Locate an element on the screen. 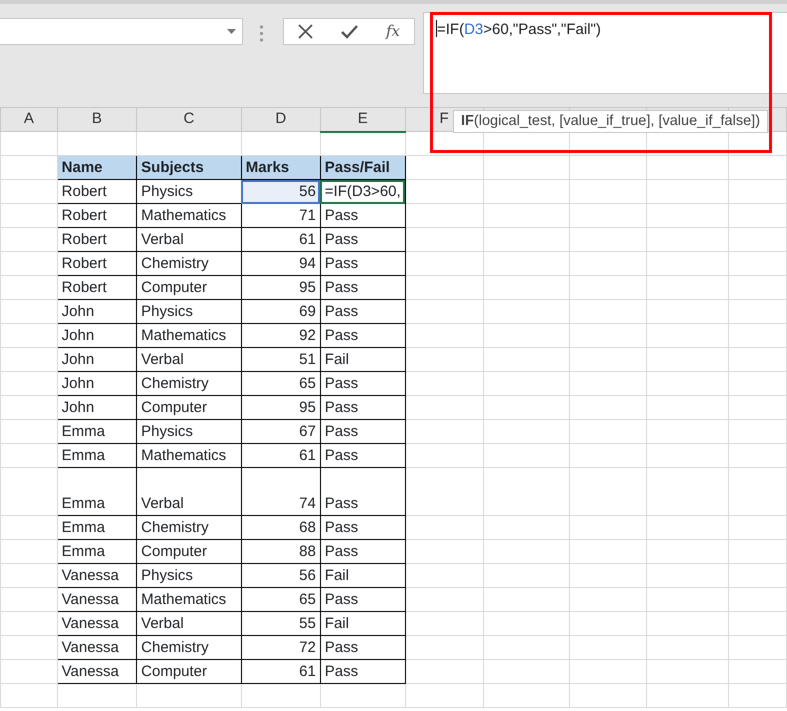 Image resolution: width=787 pixels, height=711 pixels. column-header: B is located at coordinates (97, 120).